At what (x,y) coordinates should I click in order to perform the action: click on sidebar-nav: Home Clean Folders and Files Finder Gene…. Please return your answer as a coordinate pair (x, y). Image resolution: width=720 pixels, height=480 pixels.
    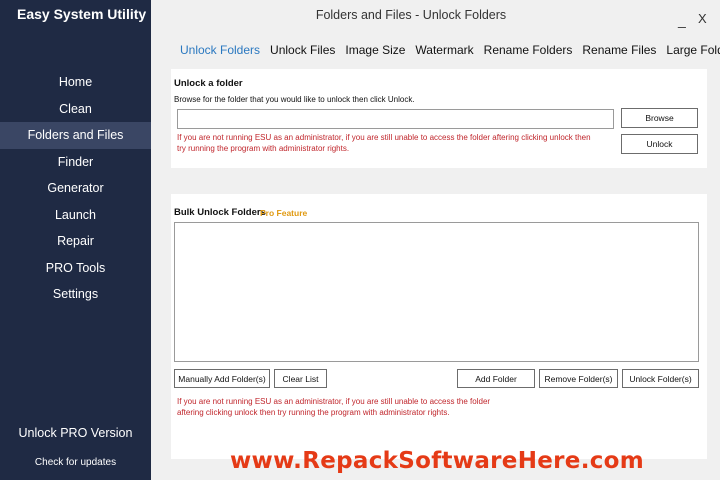
    Looking at the image, I should click on (75, 188).